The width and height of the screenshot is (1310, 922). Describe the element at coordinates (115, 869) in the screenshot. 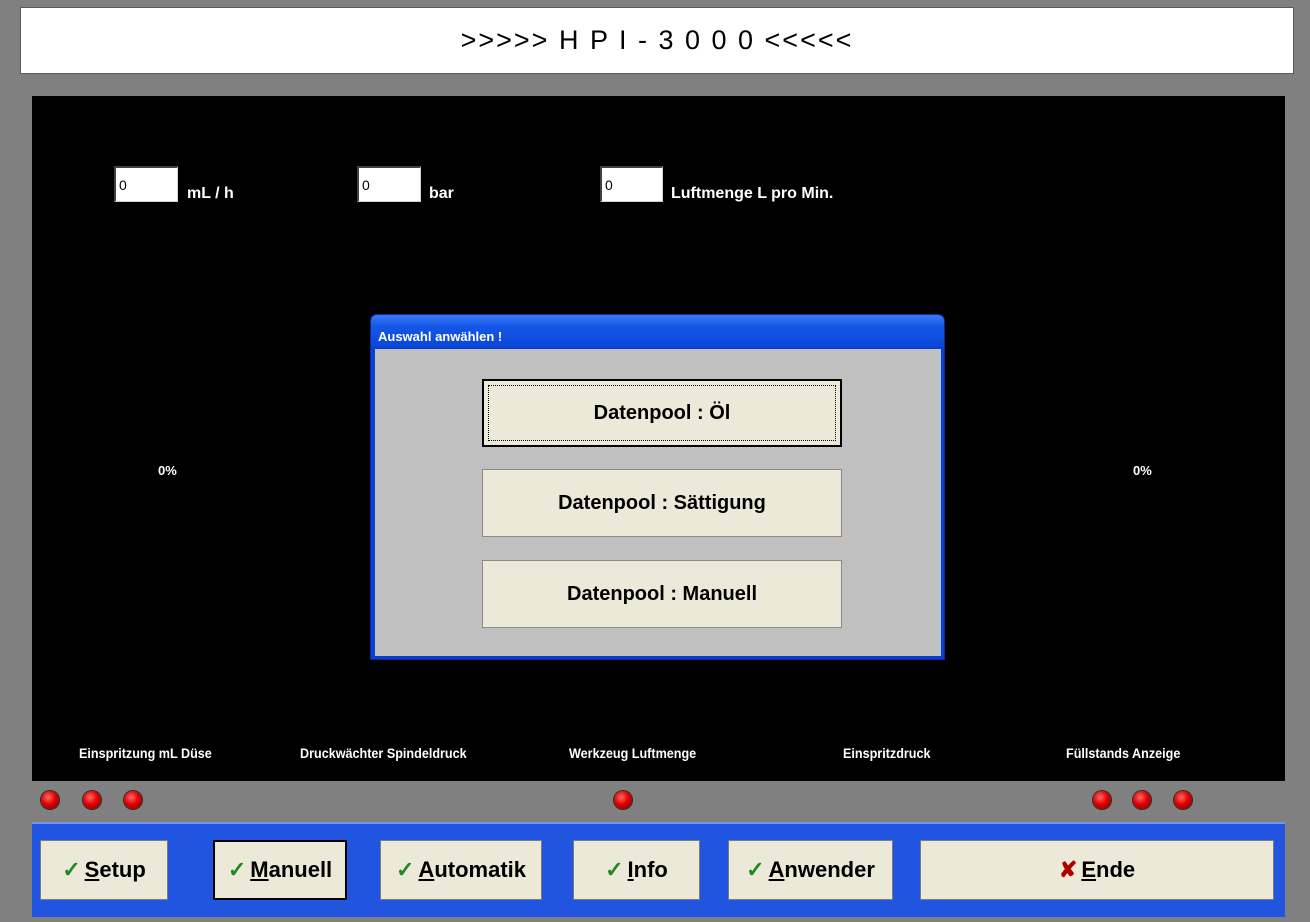

I see `setup-label: Setup` at that location.